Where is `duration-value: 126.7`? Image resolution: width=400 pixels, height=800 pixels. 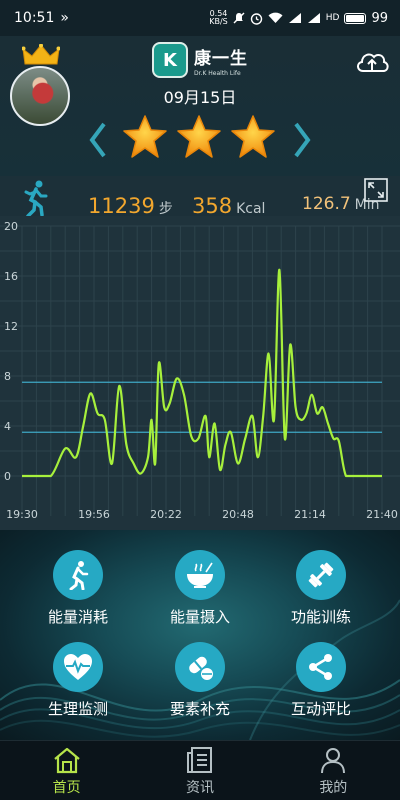
duration-value: 126.7 is located at coordinates (326, 204).